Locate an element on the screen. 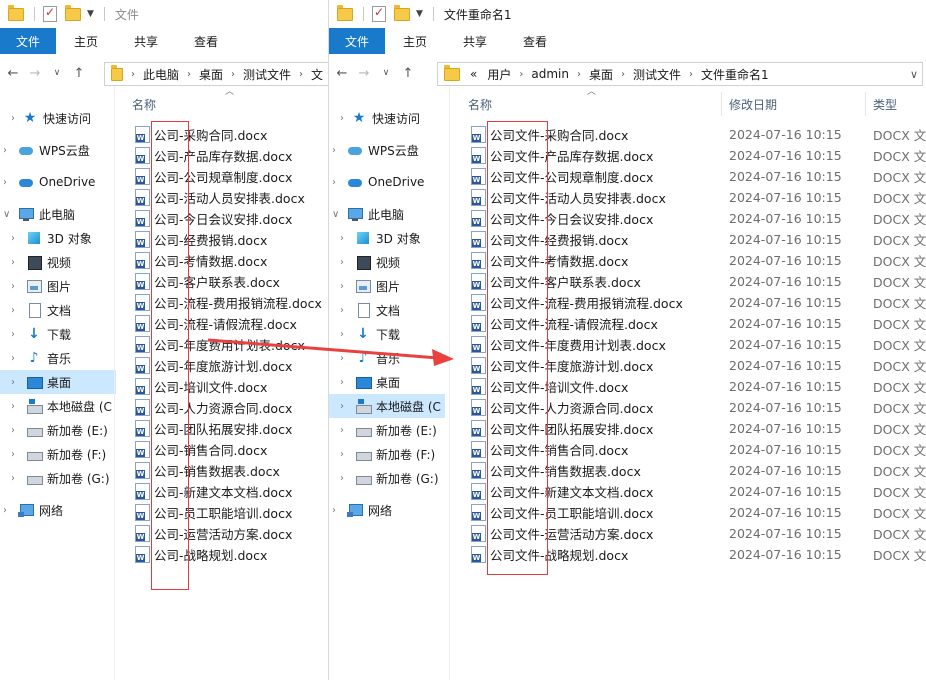 The image size is (926, 680). arrow-head is located at coordinates (443, 357).